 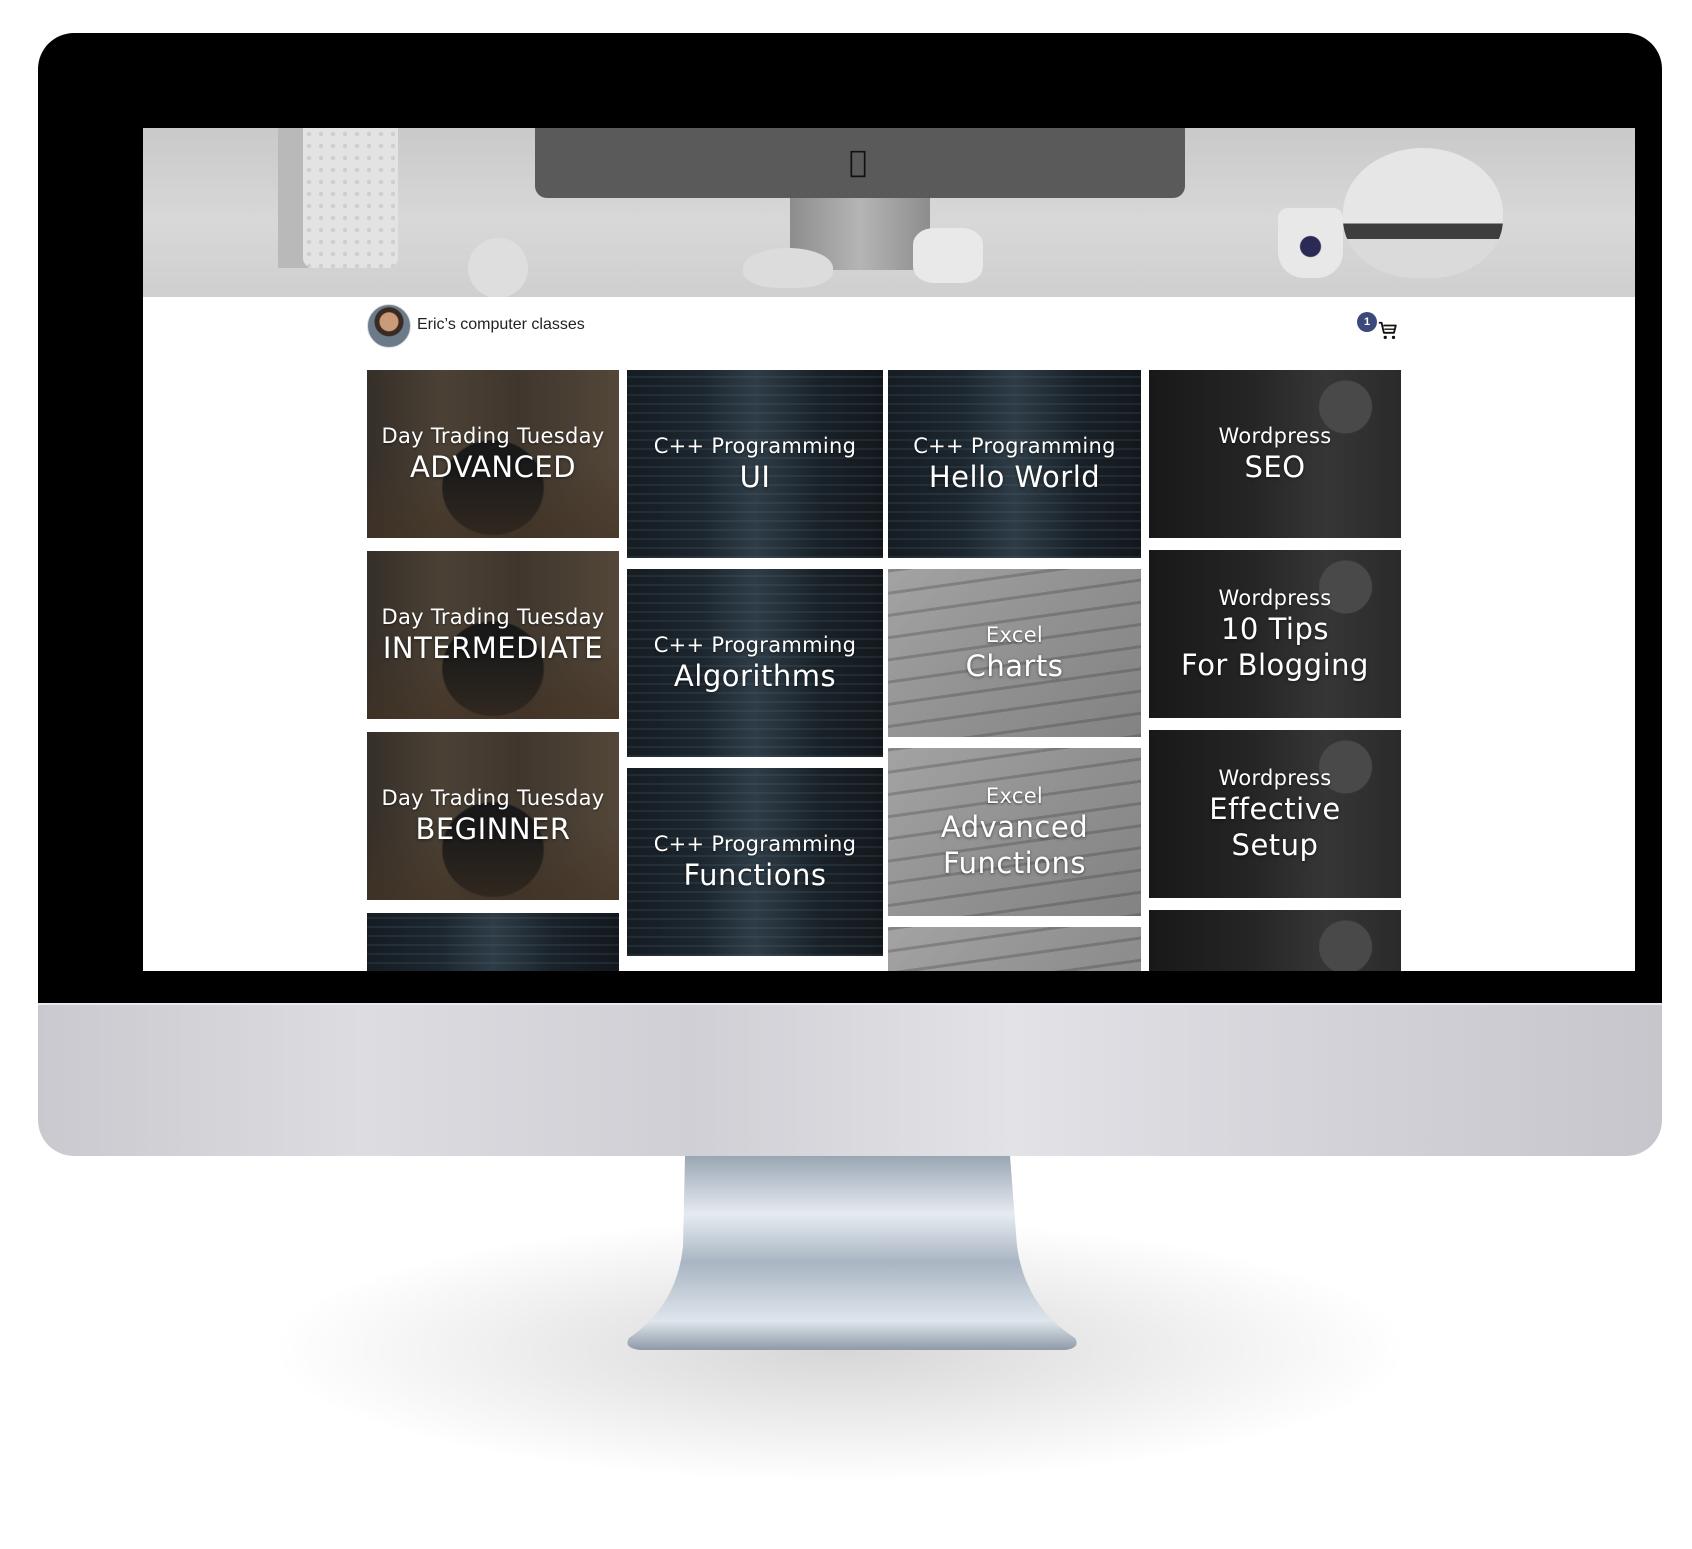 I want to click on banner-cup, so click(x=1310, y=243).